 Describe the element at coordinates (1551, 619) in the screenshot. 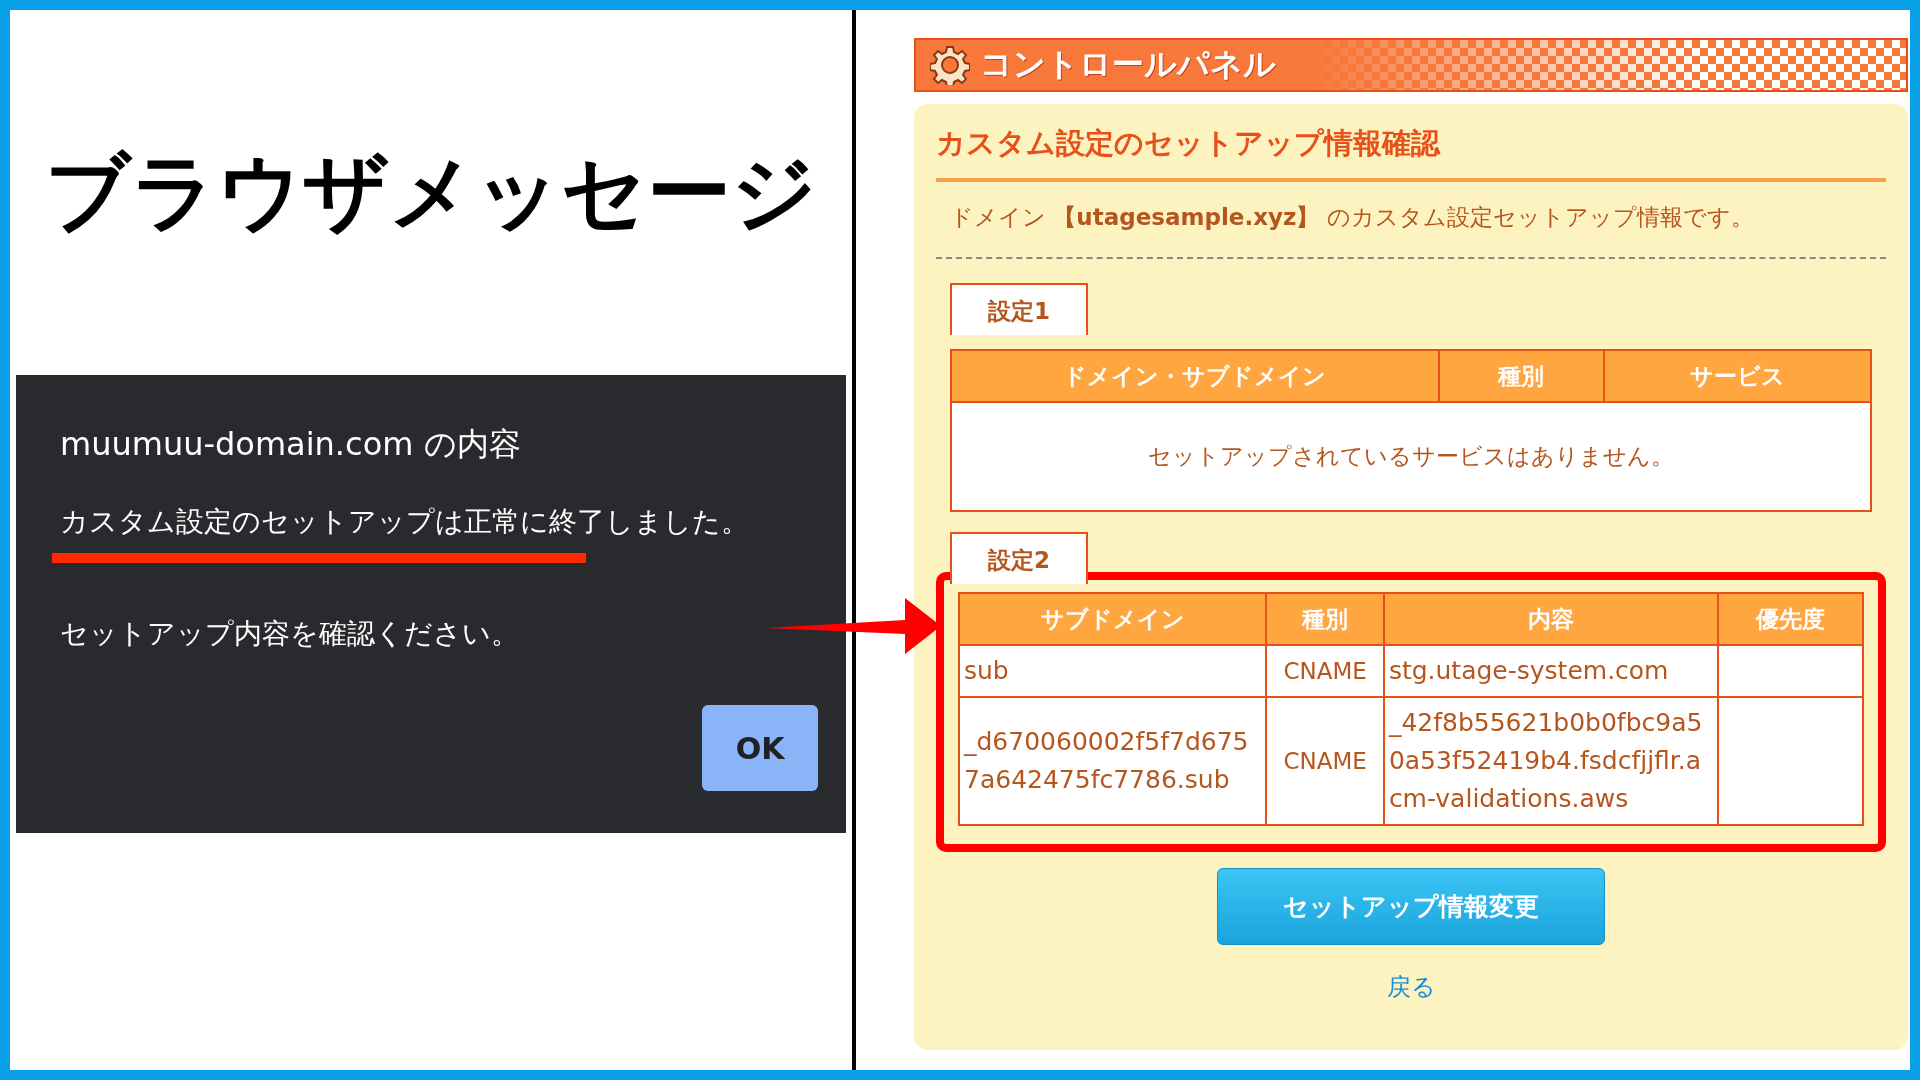

I see `column-header: 内容` at that location.